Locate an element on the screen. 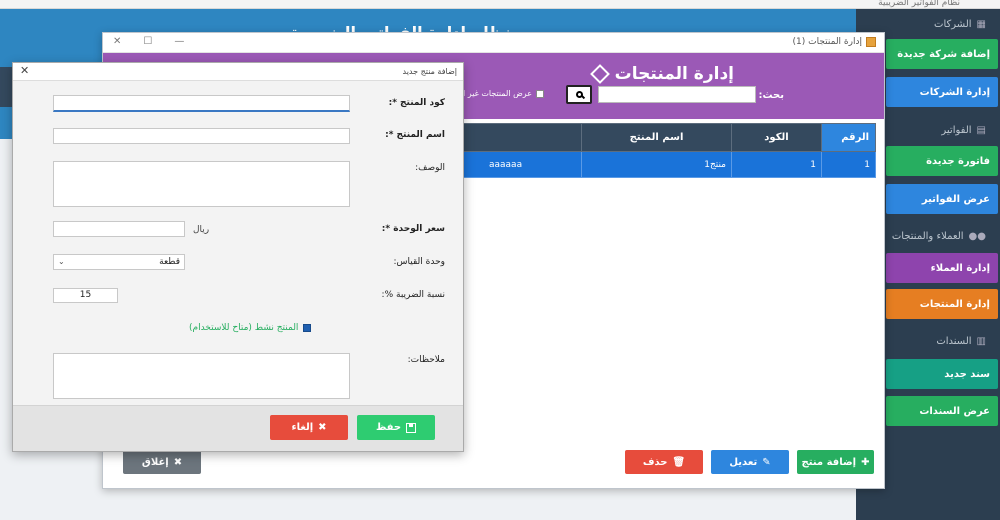 The width and height of the screenshot is (1000, 520). unit-price-input is located at coordinates (119, 229).